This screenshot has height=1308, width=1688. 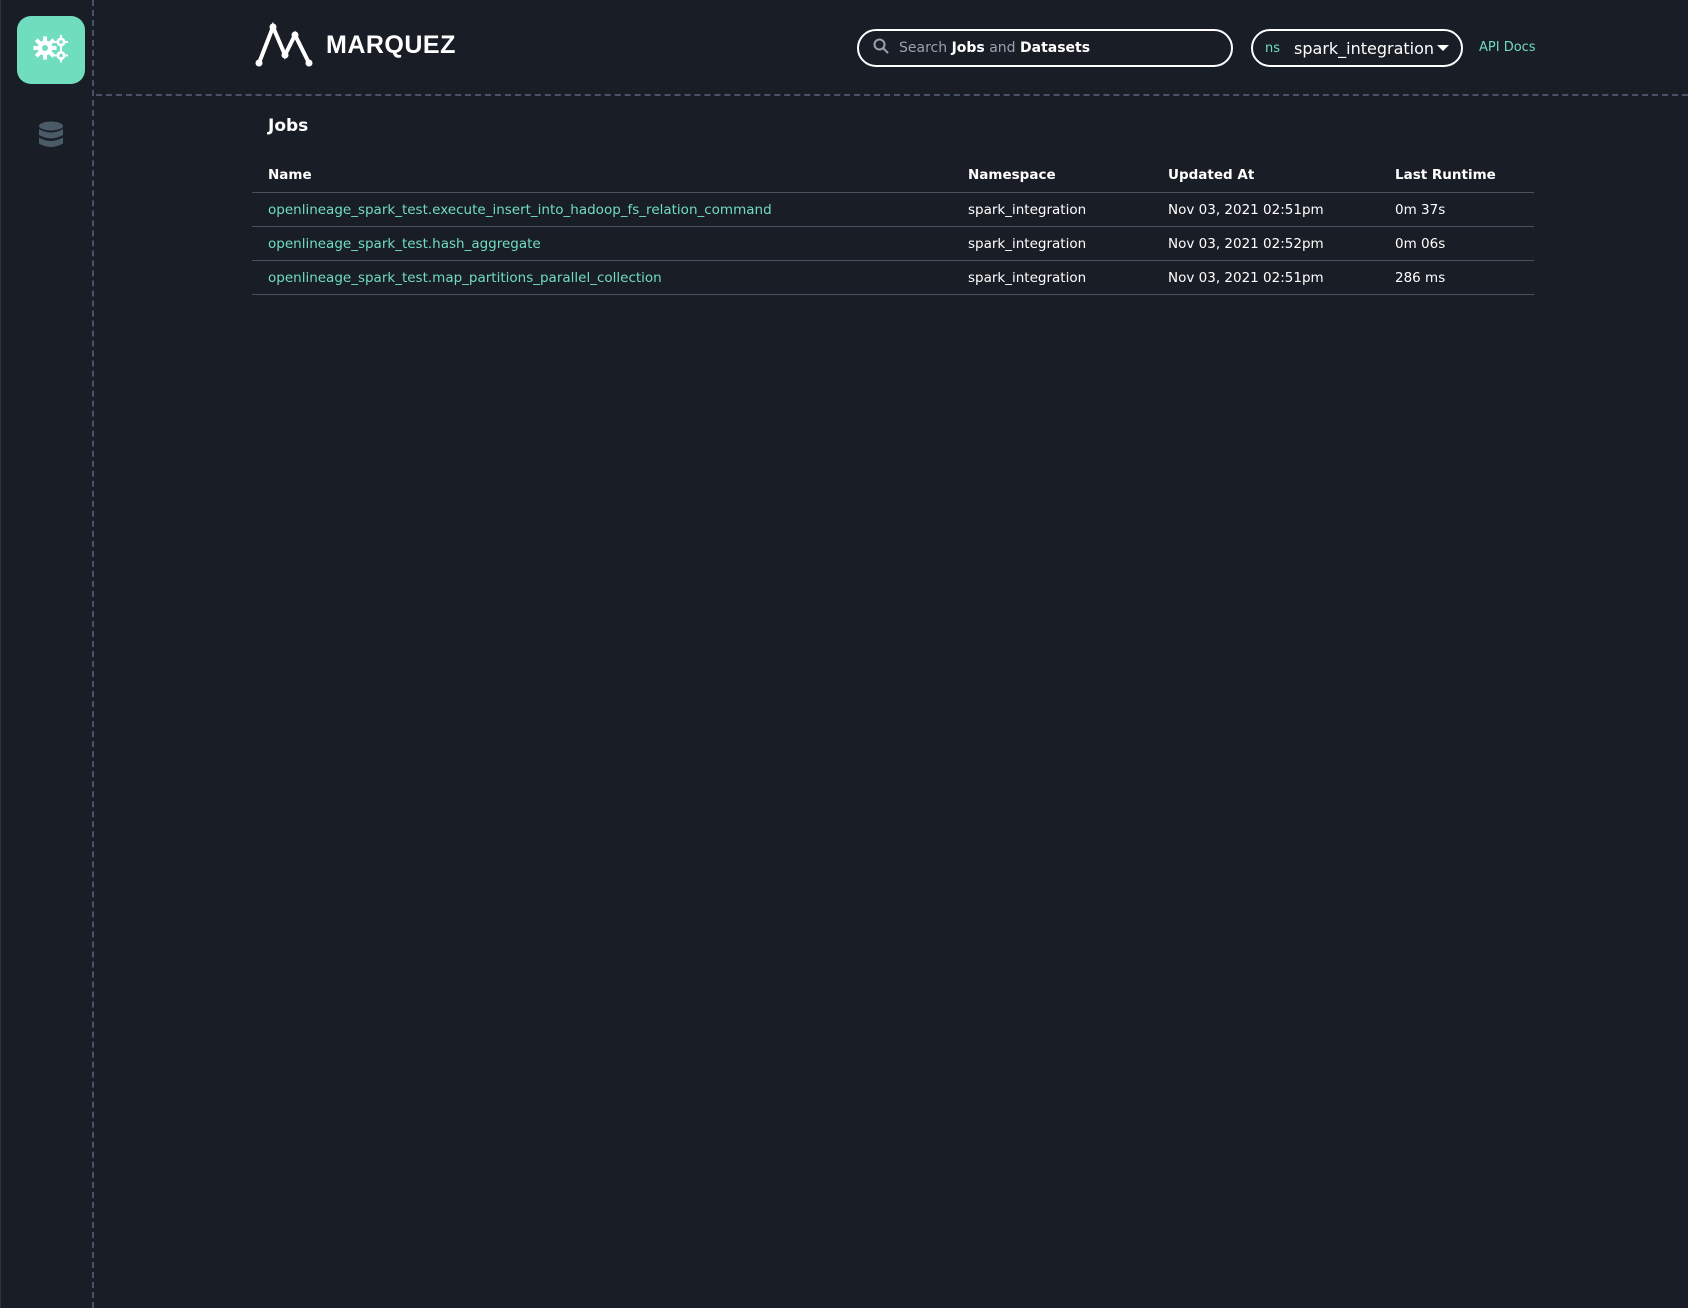 I want to click on job-updated-at: Nov 03, 2021 02:52pm, so click(x=1265, y=243).